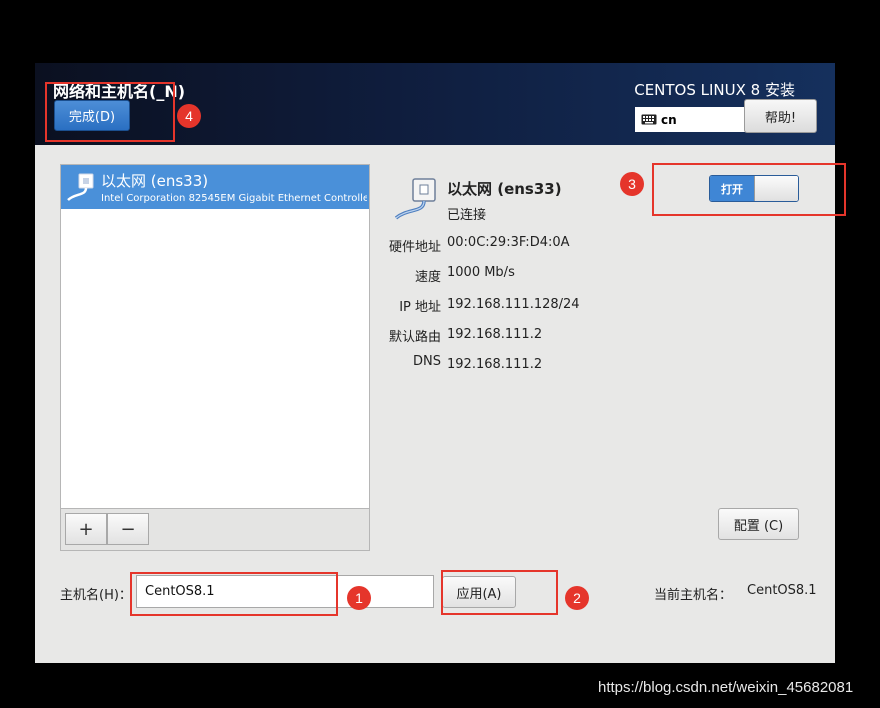 Image resolution: width=880 pixels, height=708 pixels. Describe the element at coordinates (481, 272) in the screenshot. I see `prop-value-speed: 1000 Mb/s` at that location.